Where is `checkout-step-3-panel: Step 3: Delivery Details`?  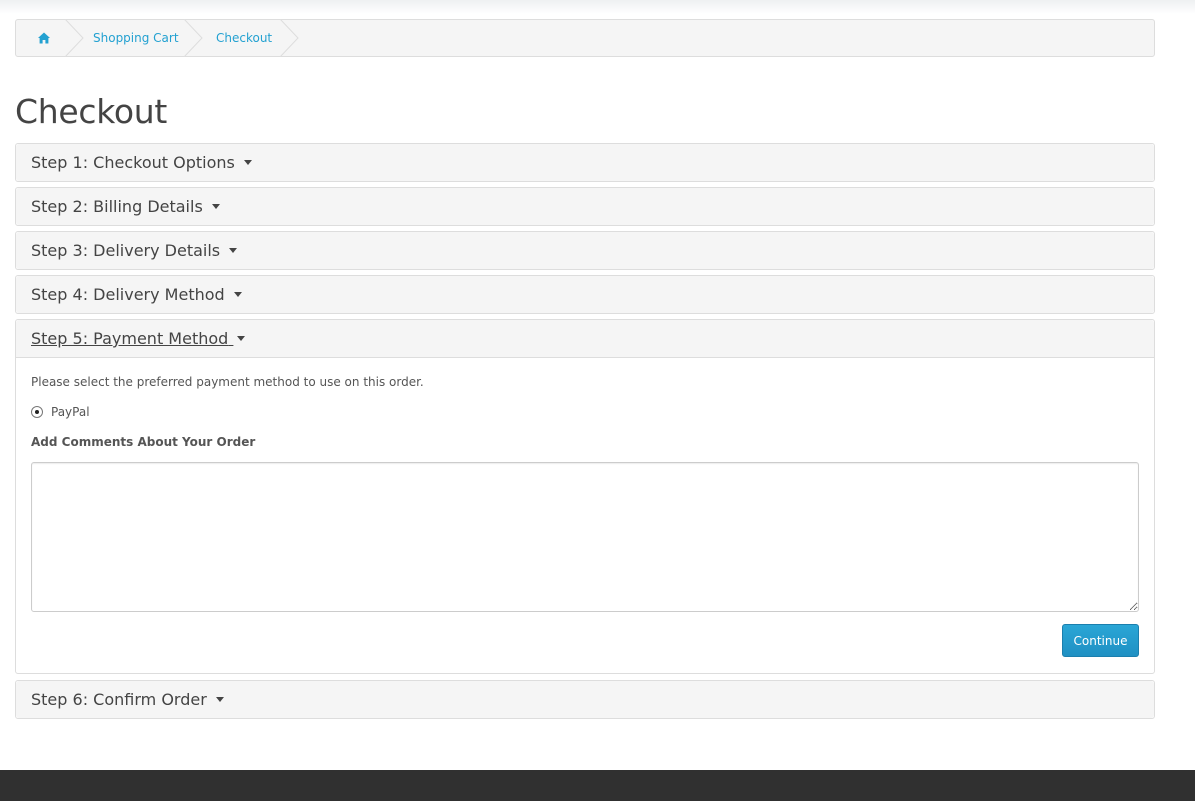
checkout-step-3-panel: Step 3: Delivery Details is located at coordinates (585, 250).